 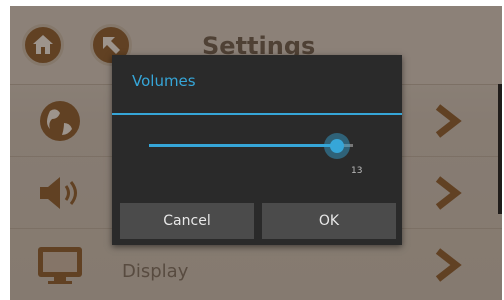 What do you see at coordinates (357, 171) in the screenshot?
I see `volume-value: 13` at bounding box center [357, 171].